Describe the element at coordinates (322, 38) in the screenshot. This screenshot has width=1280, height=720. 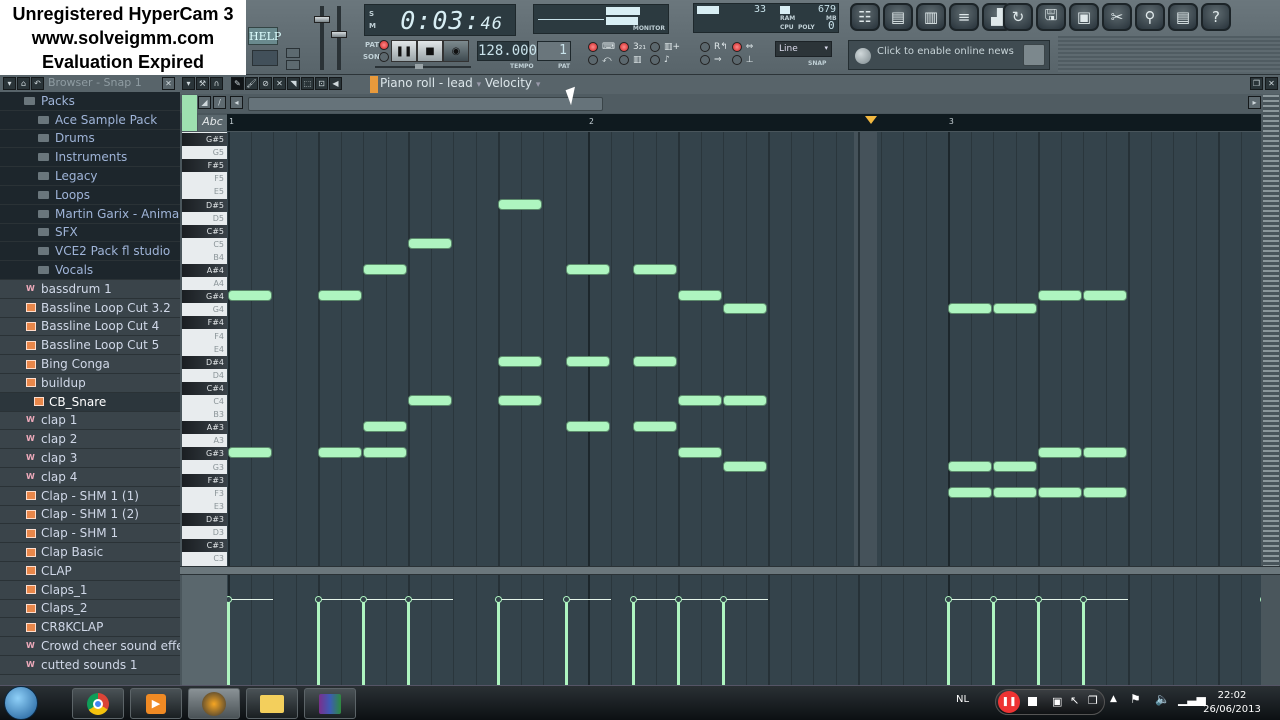
I see `master-volume-slider` at that location.